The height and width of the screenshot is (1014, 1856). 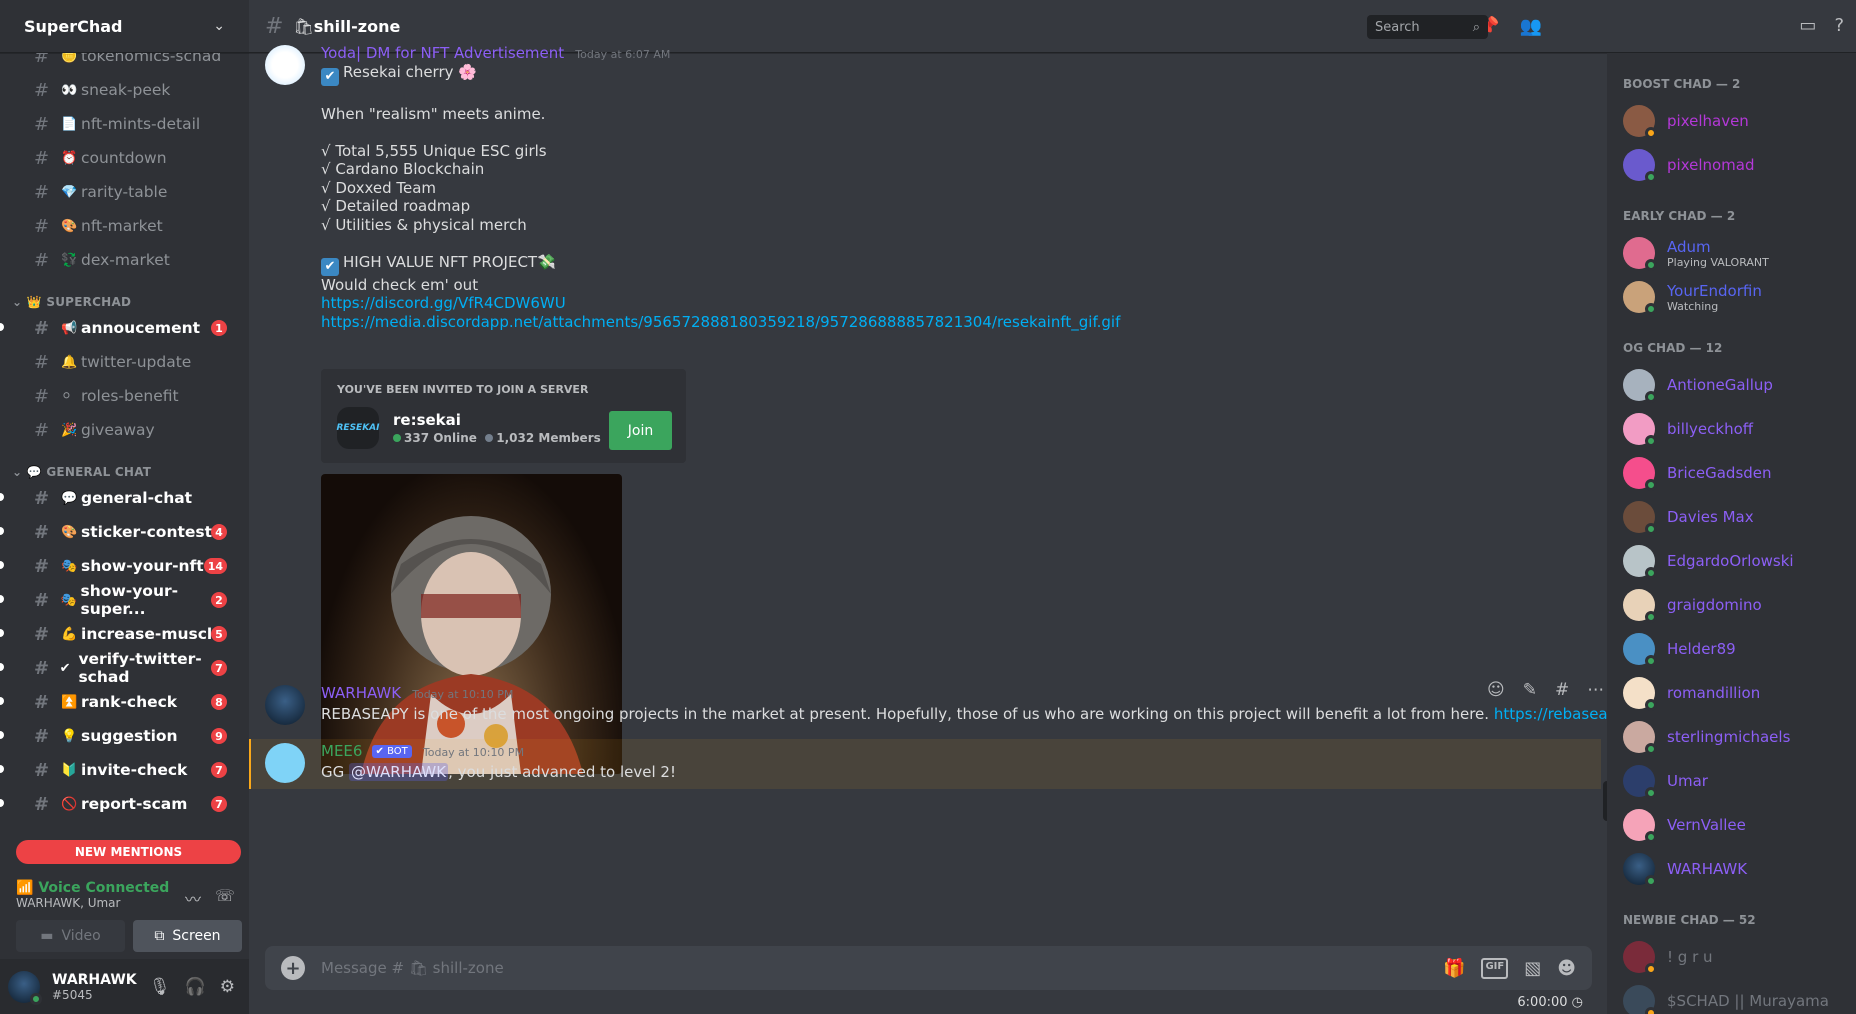 What do you see at coordinates (1731, 297) in the screenshot?
I see `member-item: YourEndorfin Watching` at bounding box center [1731, 297].